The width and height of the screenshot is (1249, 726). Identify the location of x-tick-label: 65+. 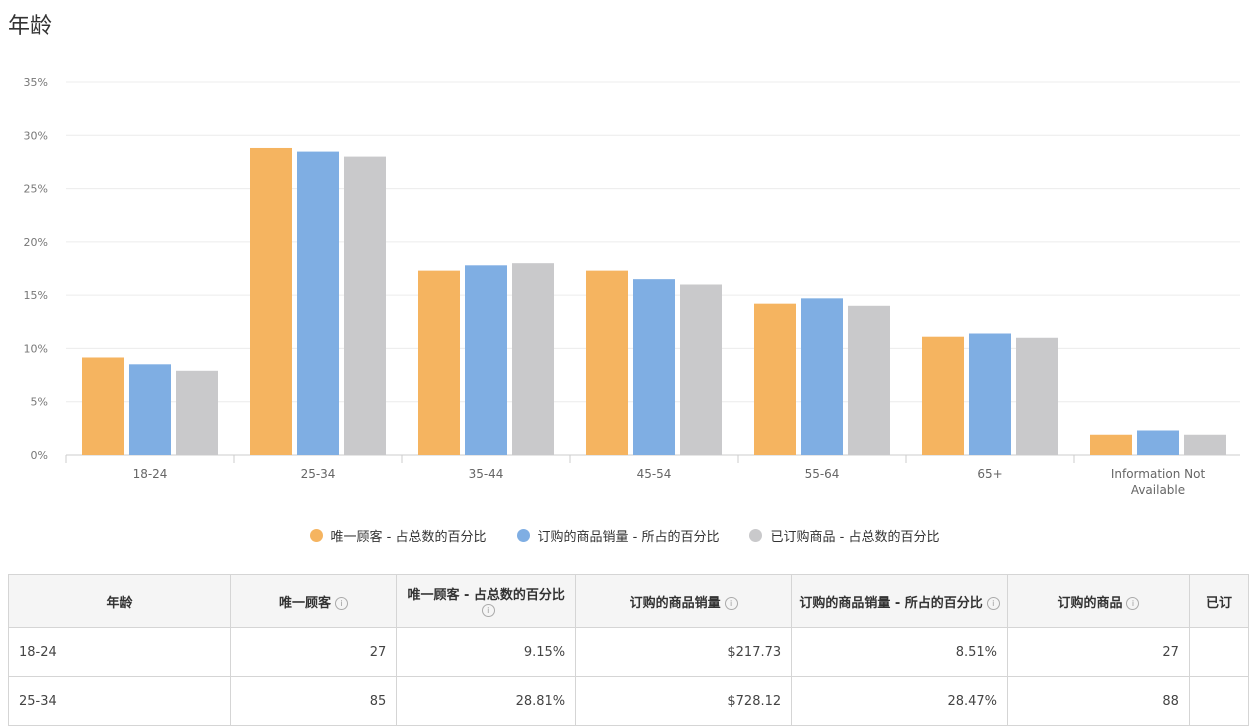
(989, 474).